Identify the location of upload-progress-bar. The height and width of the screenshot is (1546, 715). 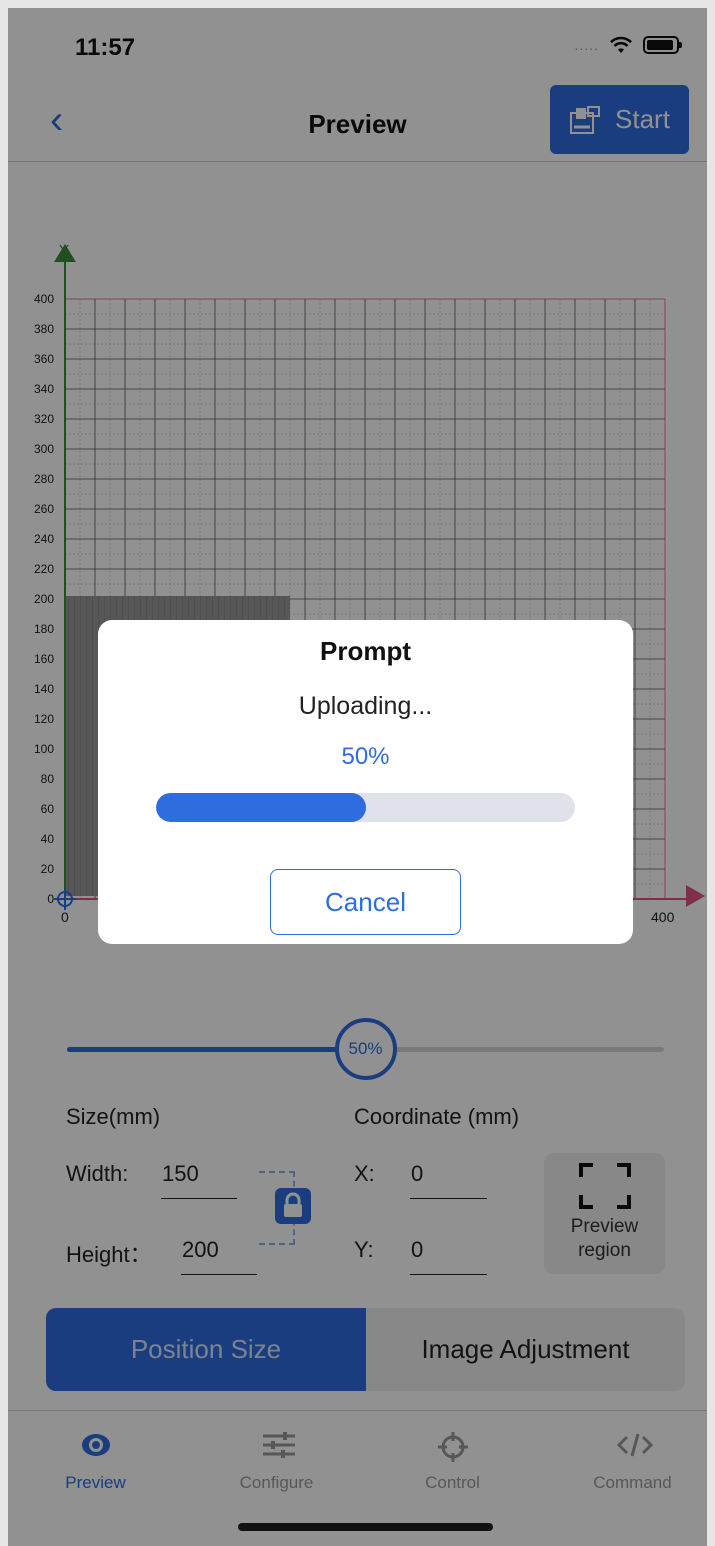
(365, 807).